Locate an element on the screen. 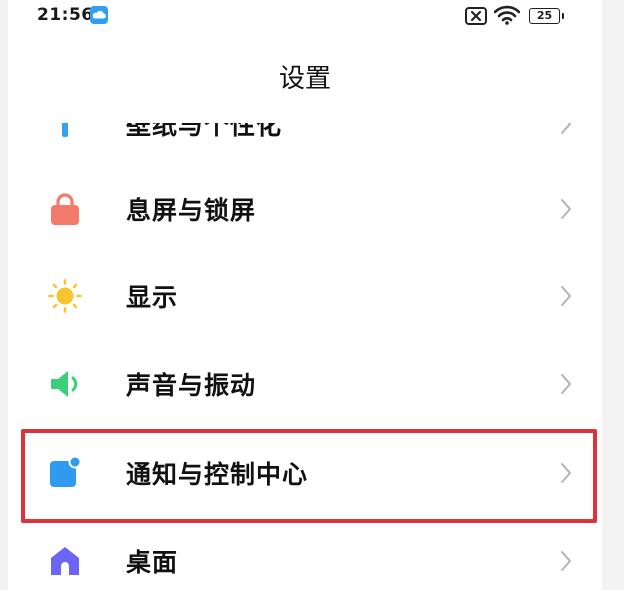 This screenshot has height=590, width=624. battery-indicator: 25 is located at coordinates (547, 16).